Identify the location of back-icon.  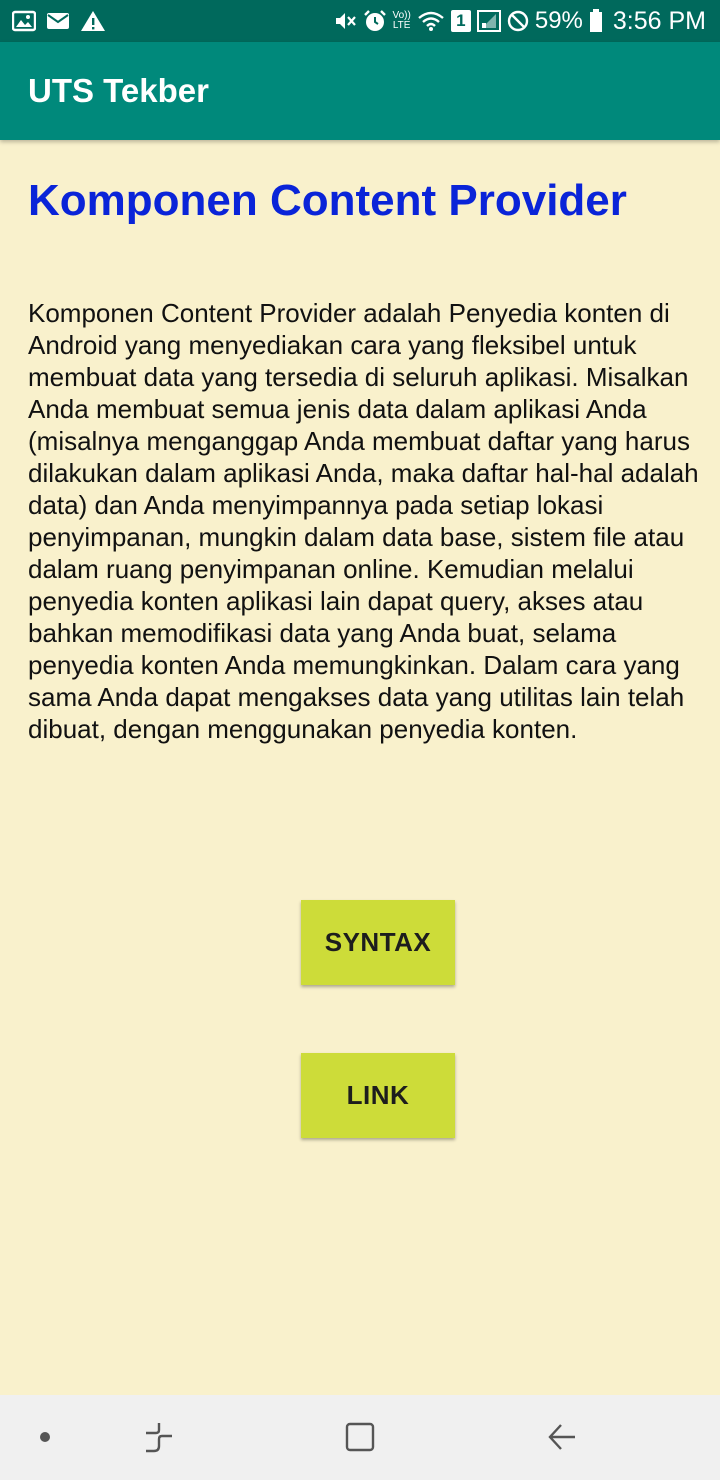
(562, 1437).